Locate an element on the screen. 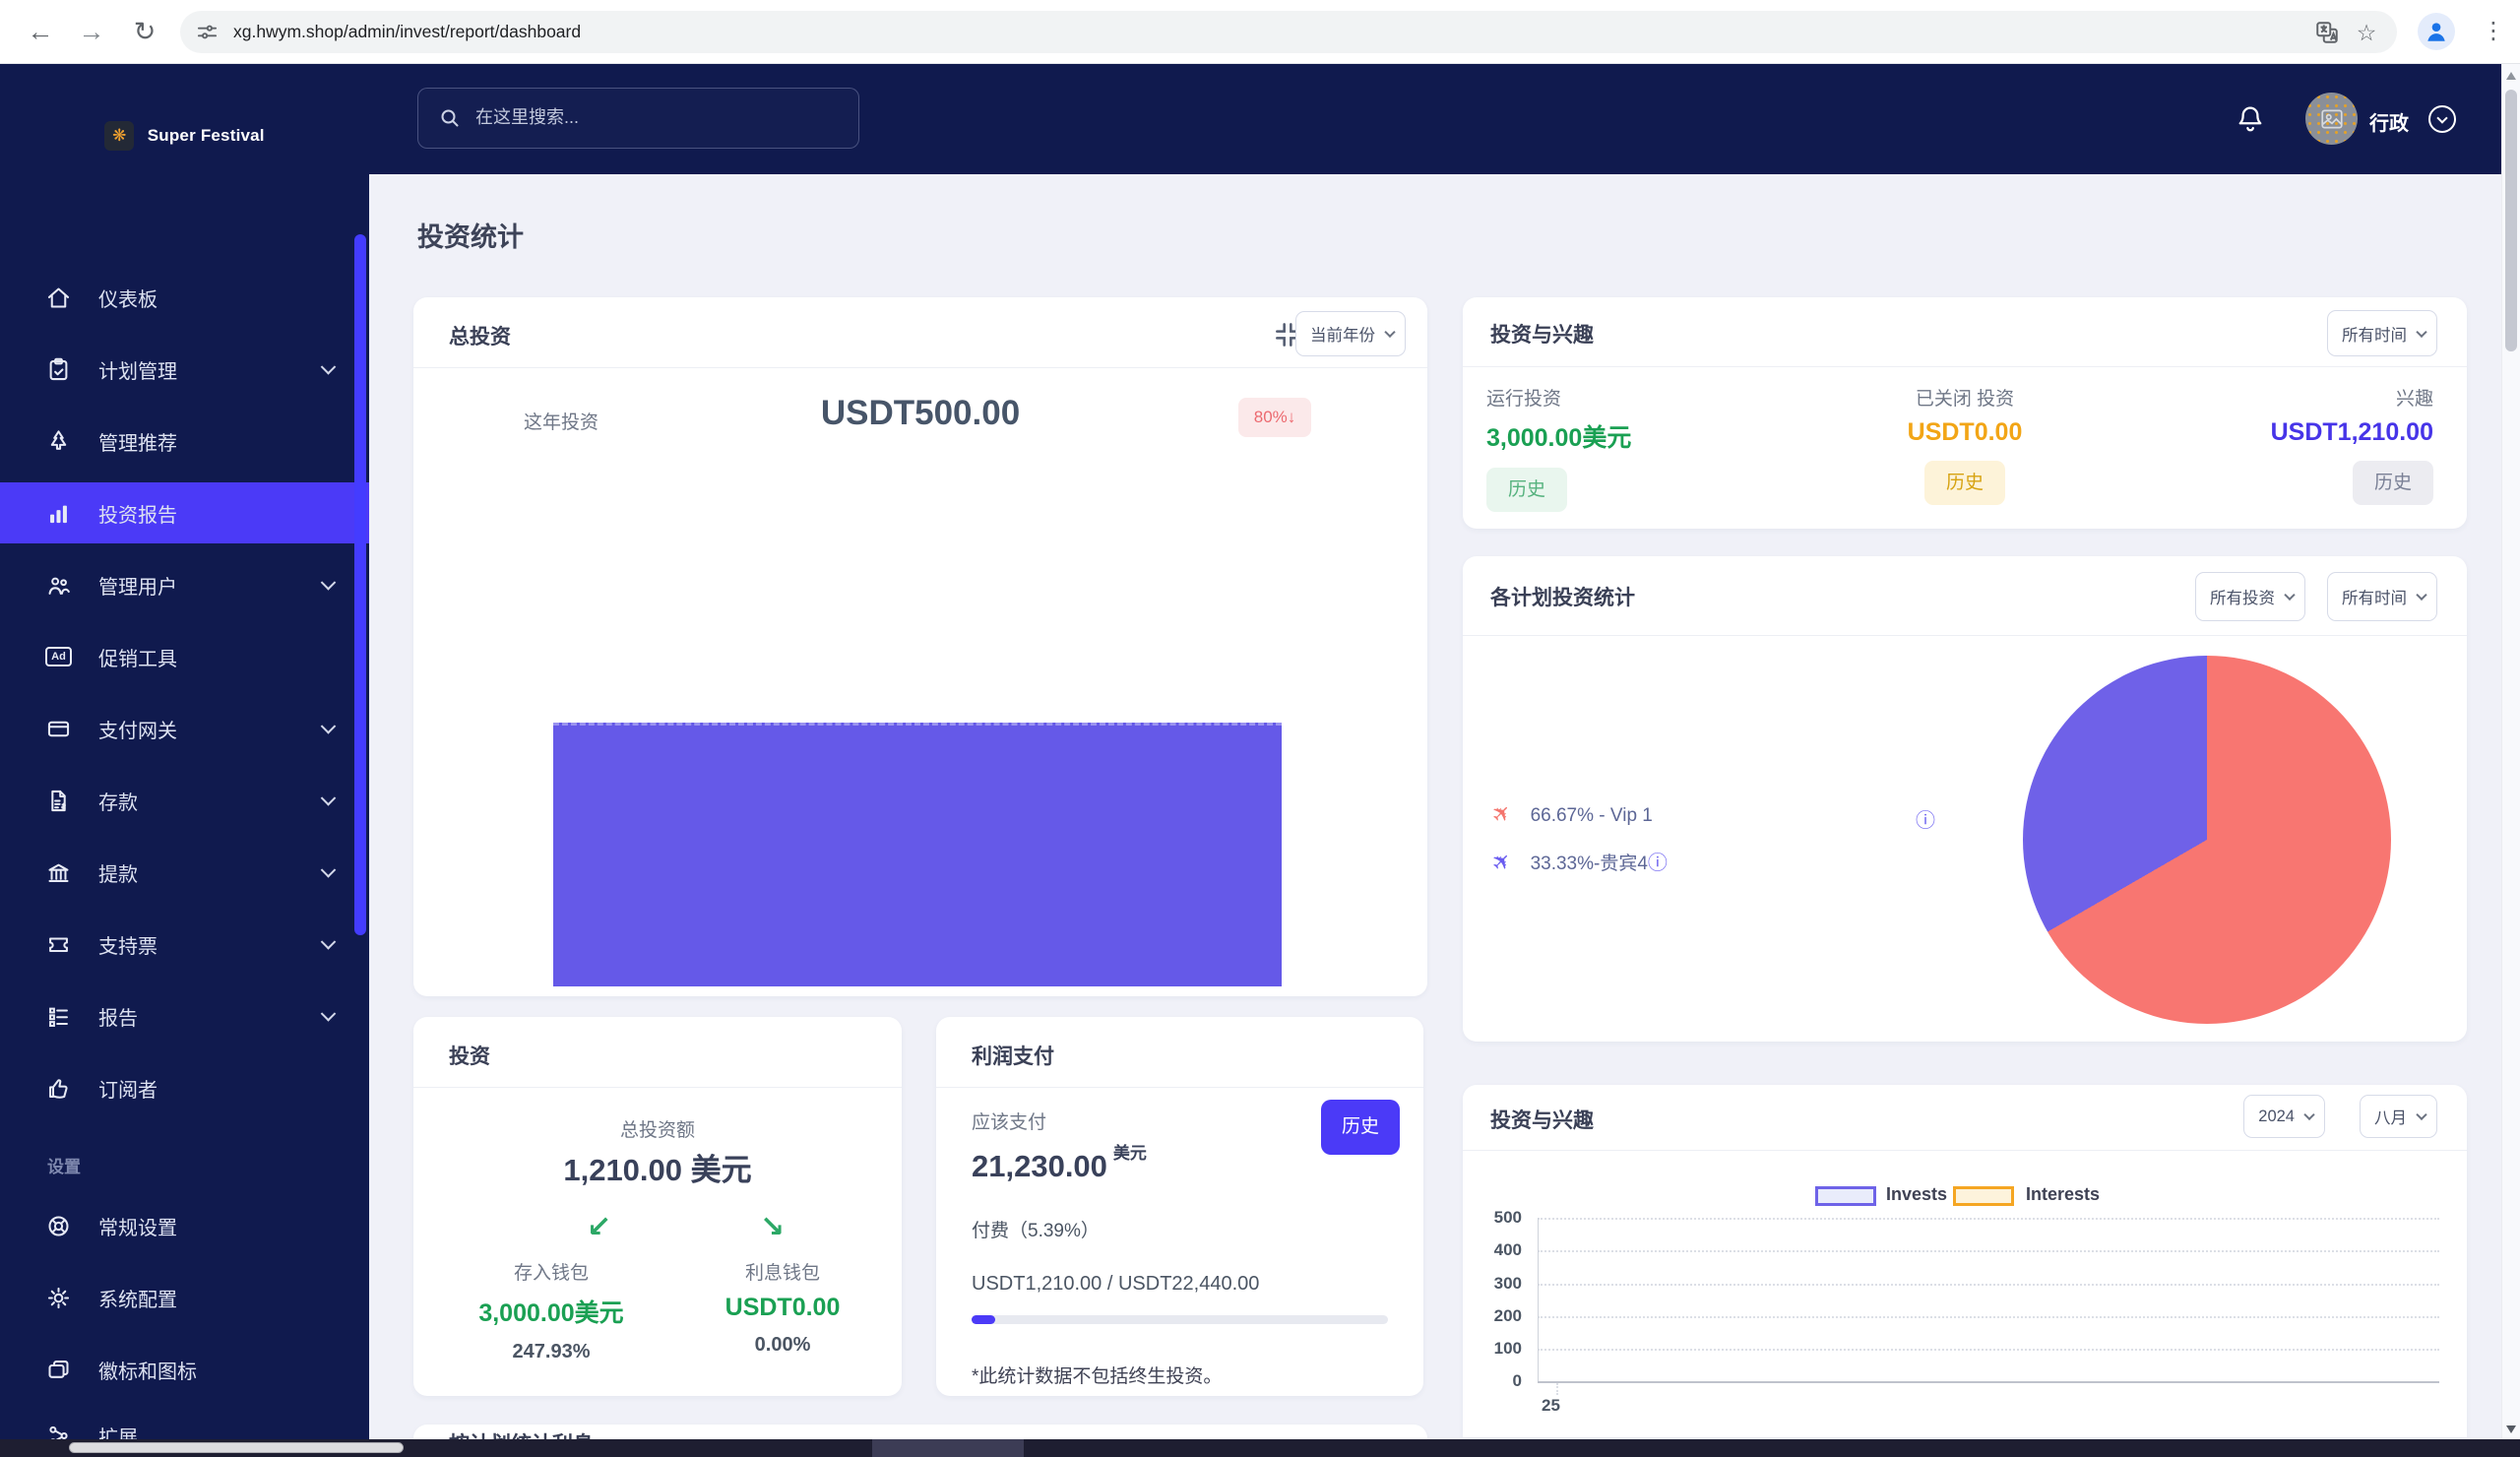 This screenshot has width=2520, height=1457. search-box is located at coordinates (638, 118).